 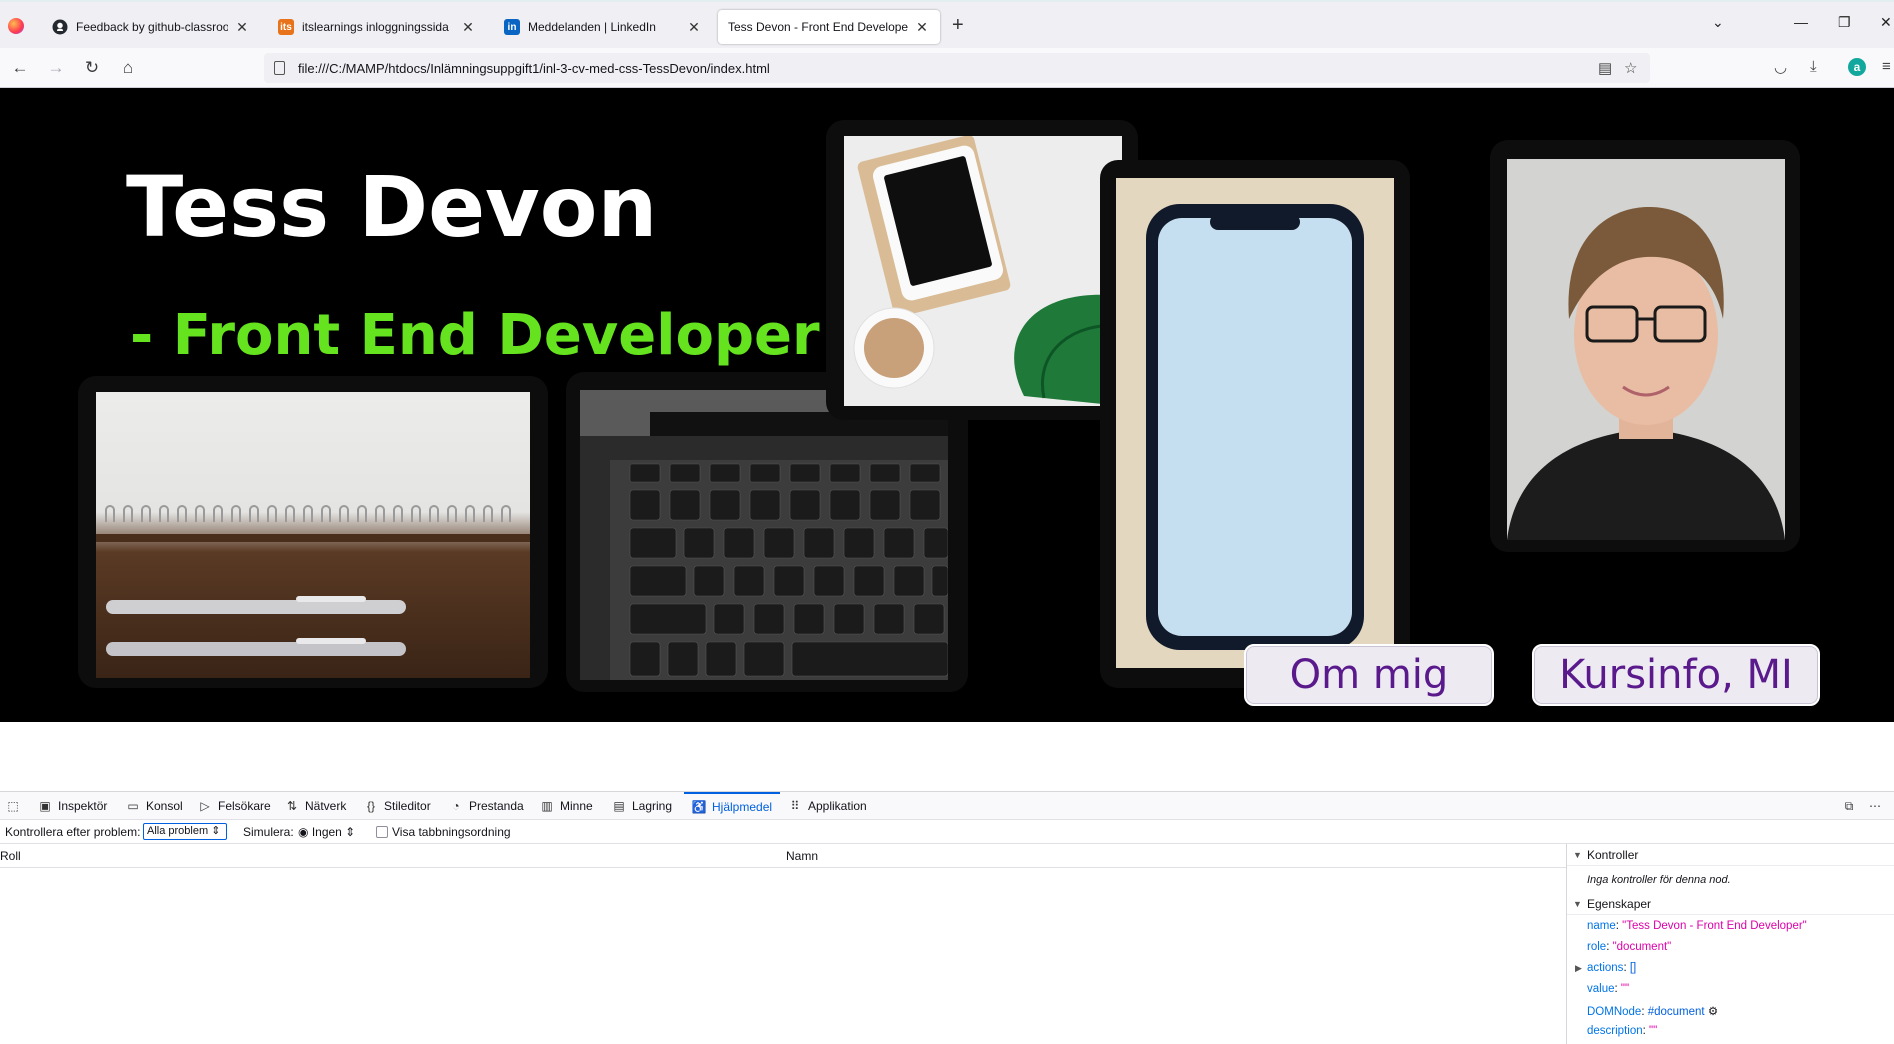 I want to click on checks-section: ▼ Kontroller, so click(x=1730, y=855).